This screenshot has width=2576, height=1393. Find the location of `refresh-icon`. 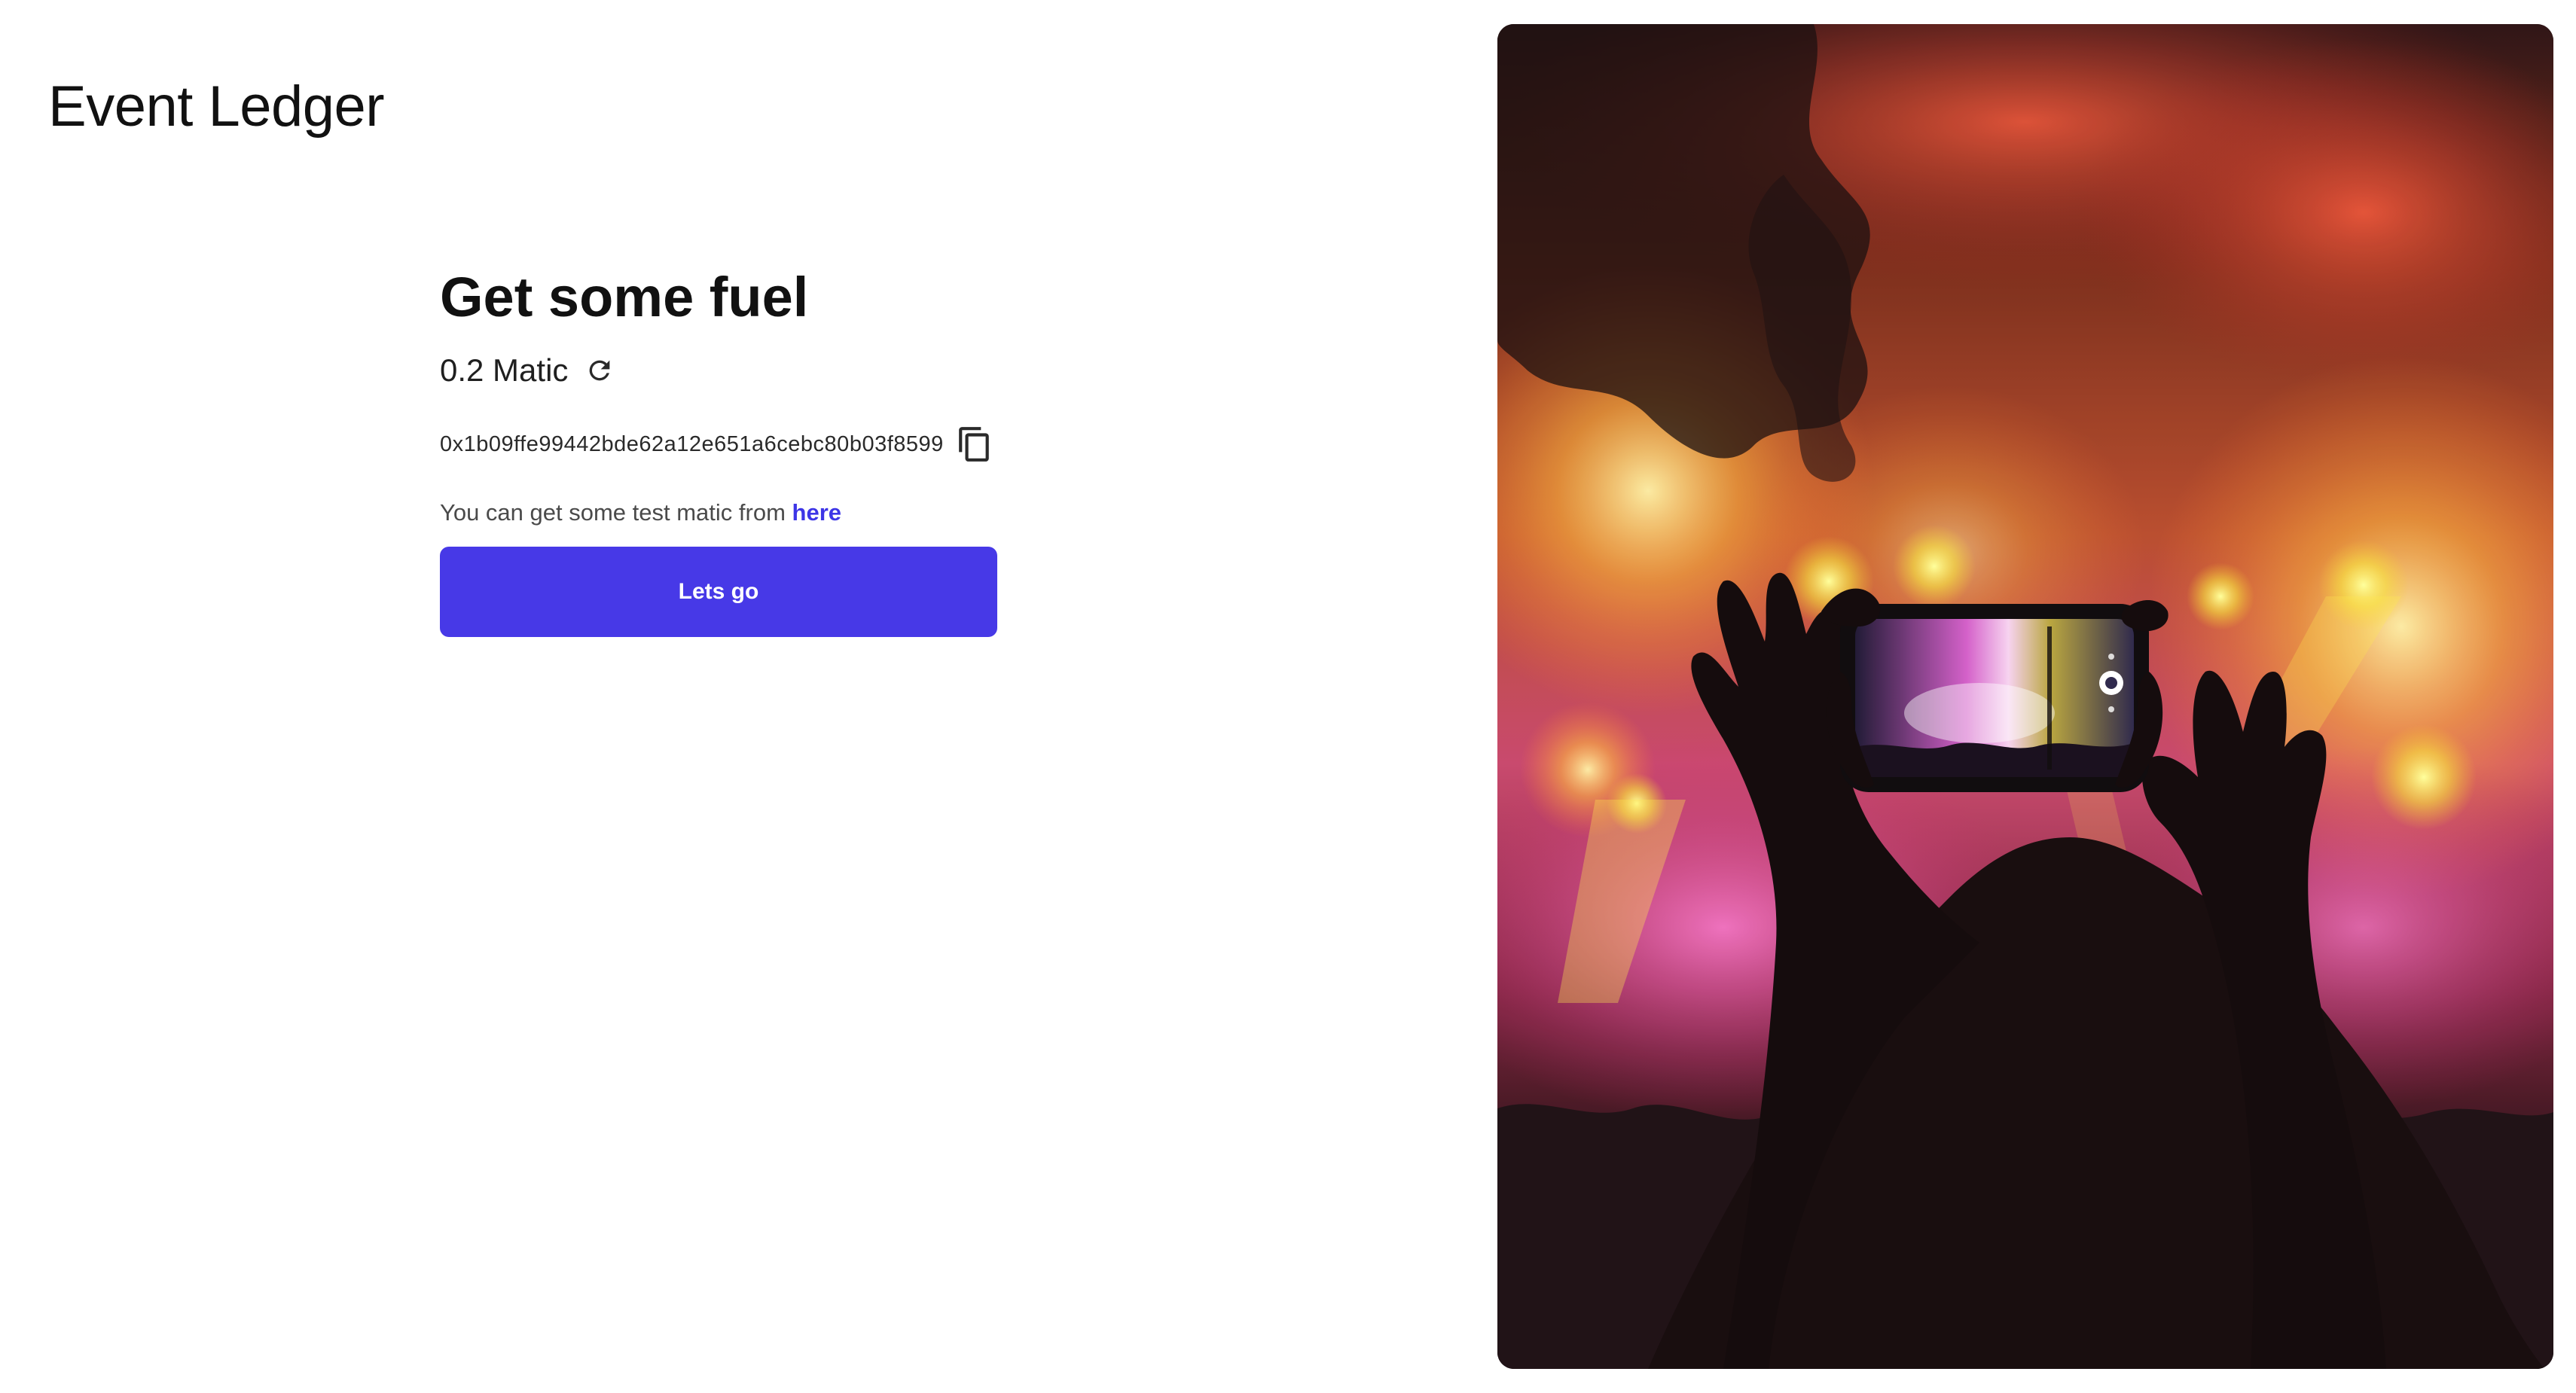

refresh-icon is located at coordinates (600, 370).